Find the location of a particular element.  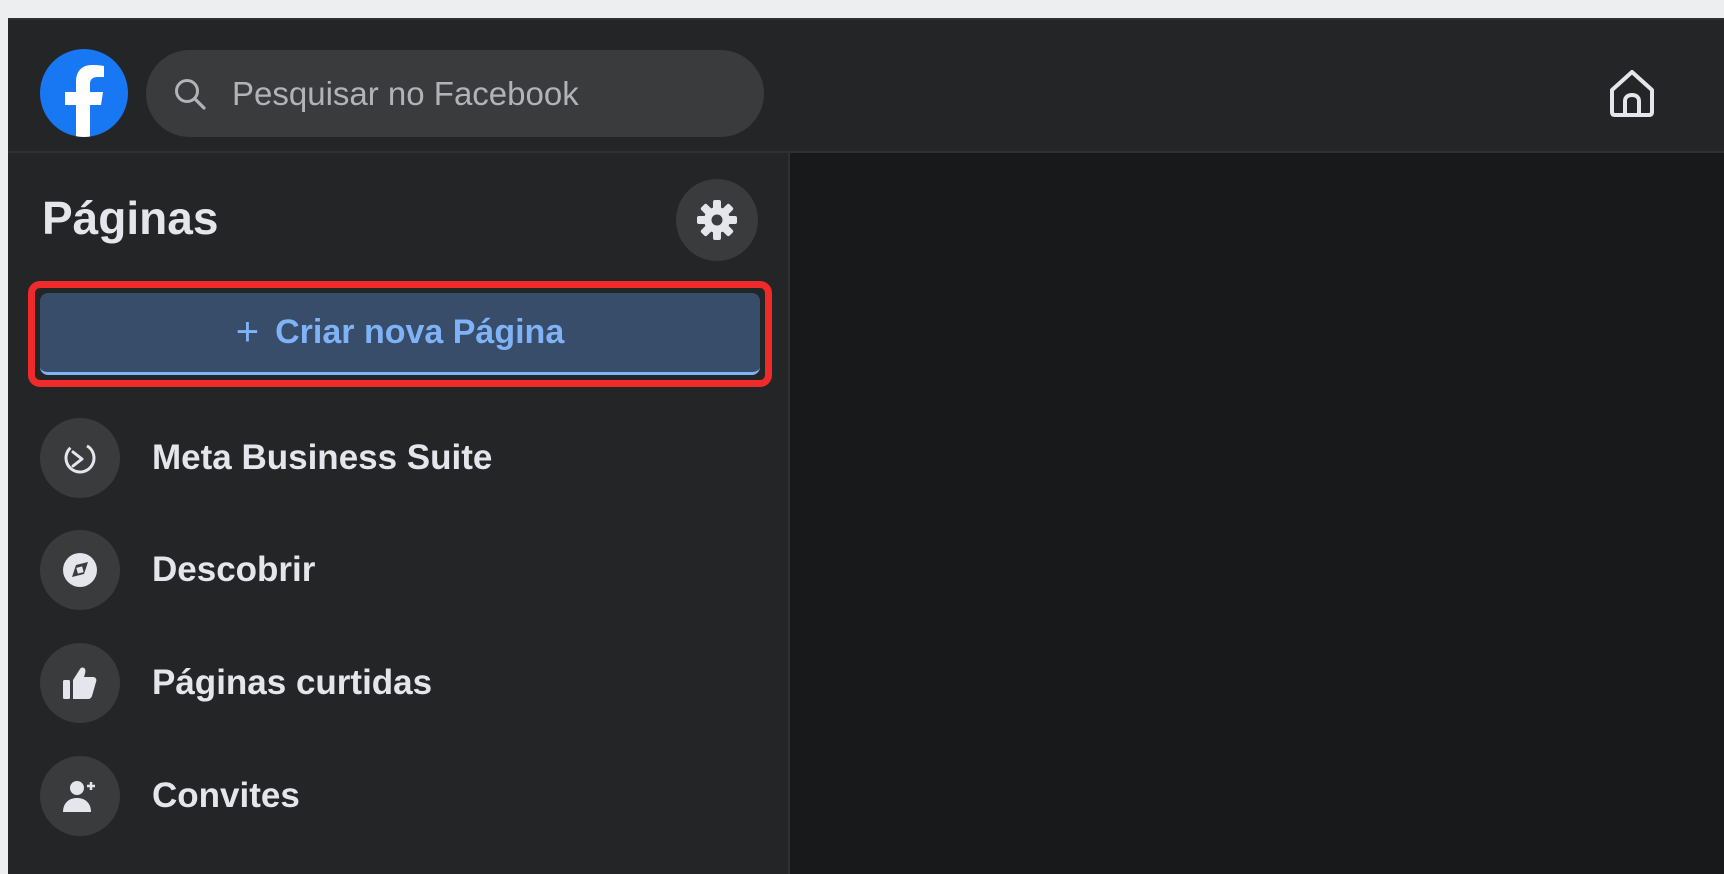

sidebar-item-paginas-curtidas: Páginas curtidas is located at coordinates (400, 683).